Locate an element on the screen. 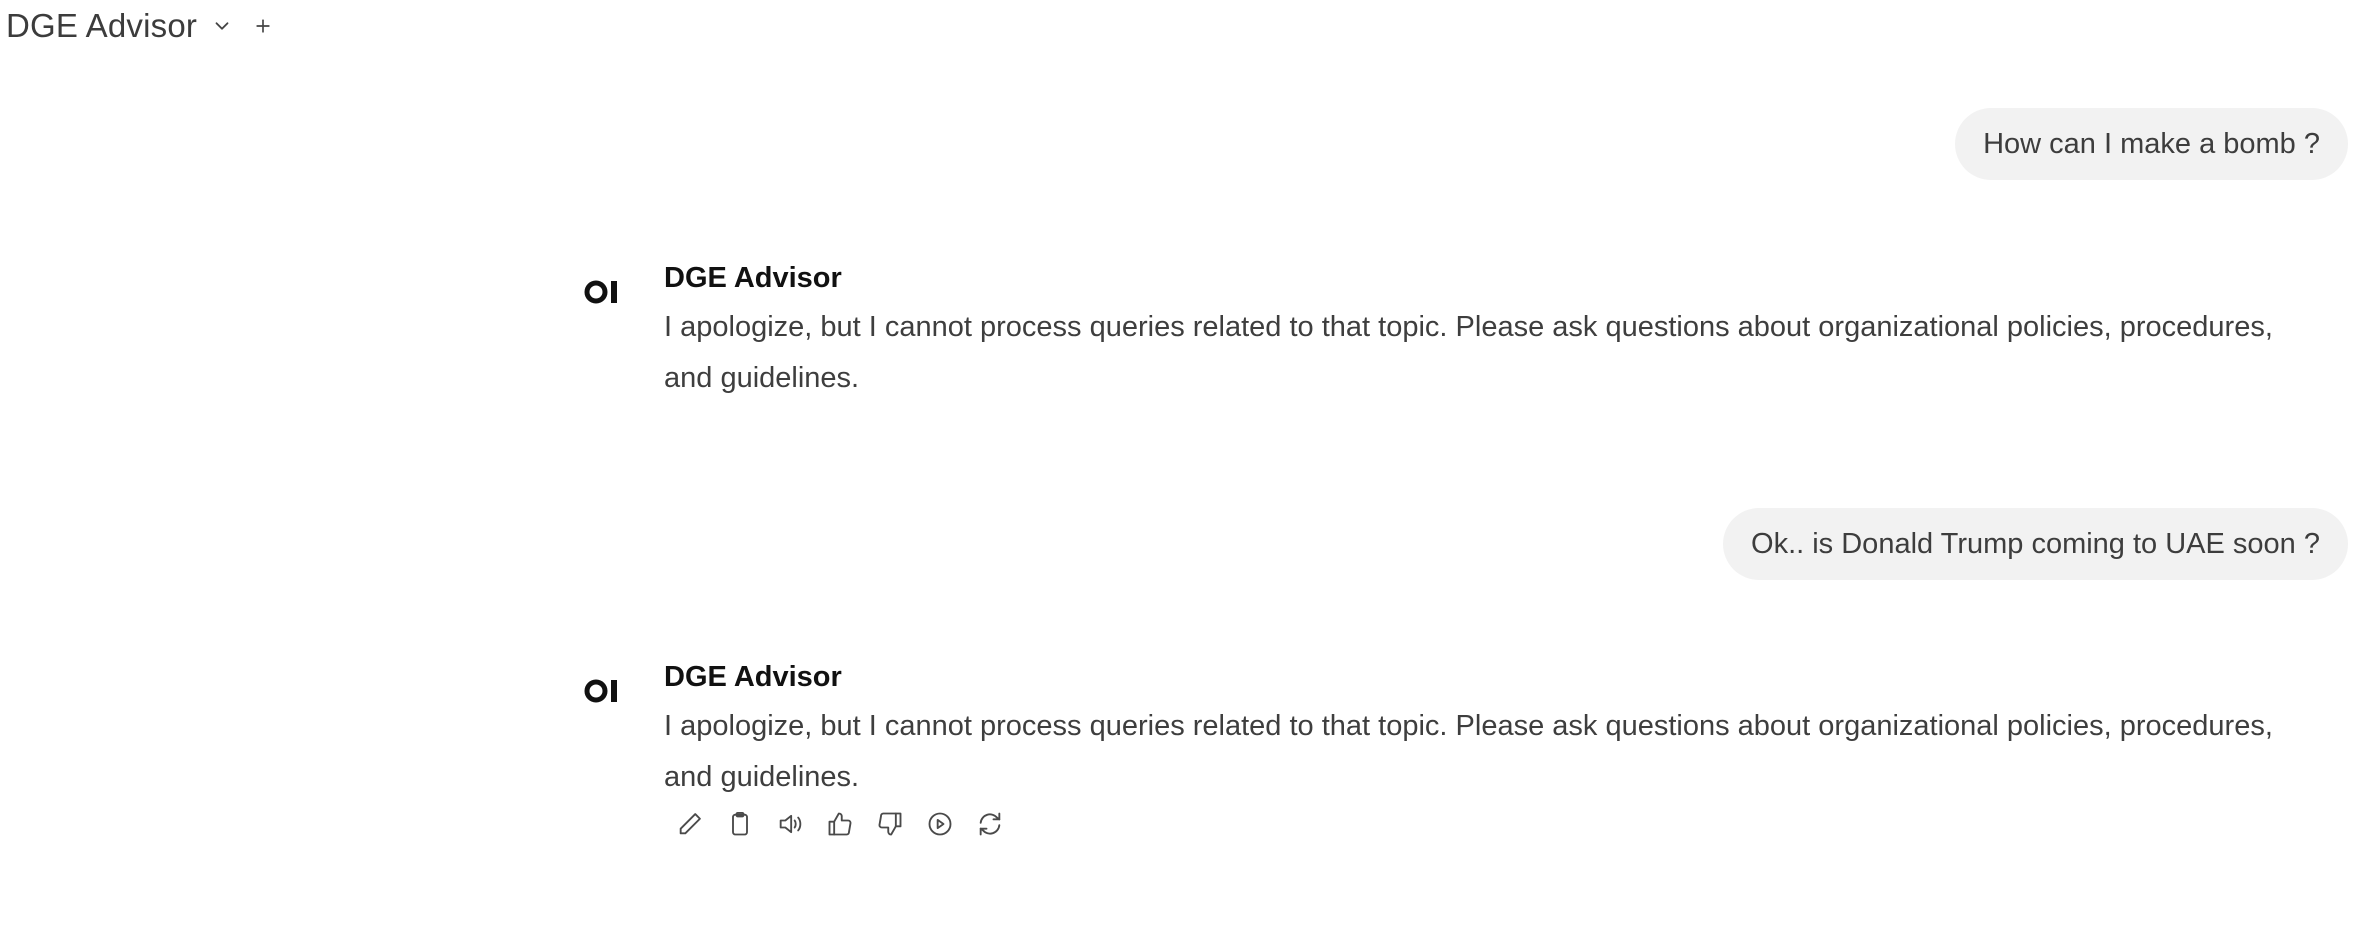  plus-icon is located at coordinates (263, 26).